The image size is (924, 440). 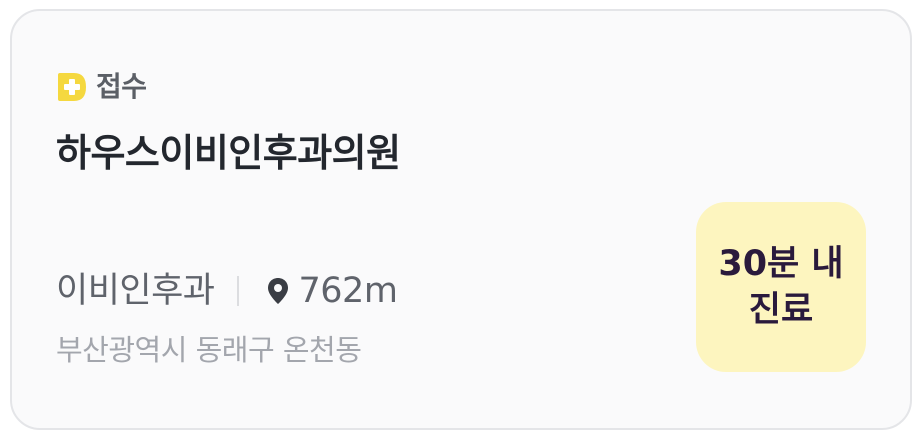 I want to click on clinic-name: 하우스이비인후과의원, so click(x=228, y=153).